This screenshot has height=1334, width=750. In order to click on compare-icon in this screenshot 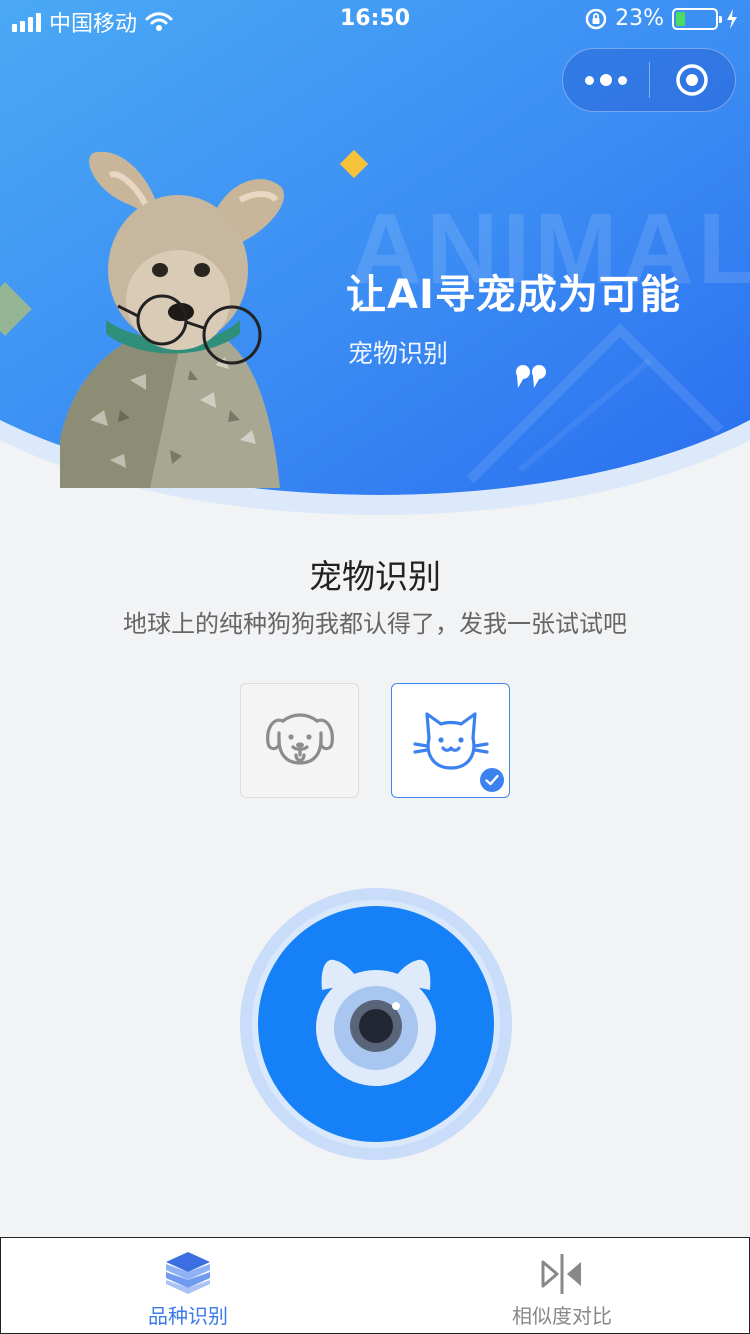, I will do `click(561, 1274)`.